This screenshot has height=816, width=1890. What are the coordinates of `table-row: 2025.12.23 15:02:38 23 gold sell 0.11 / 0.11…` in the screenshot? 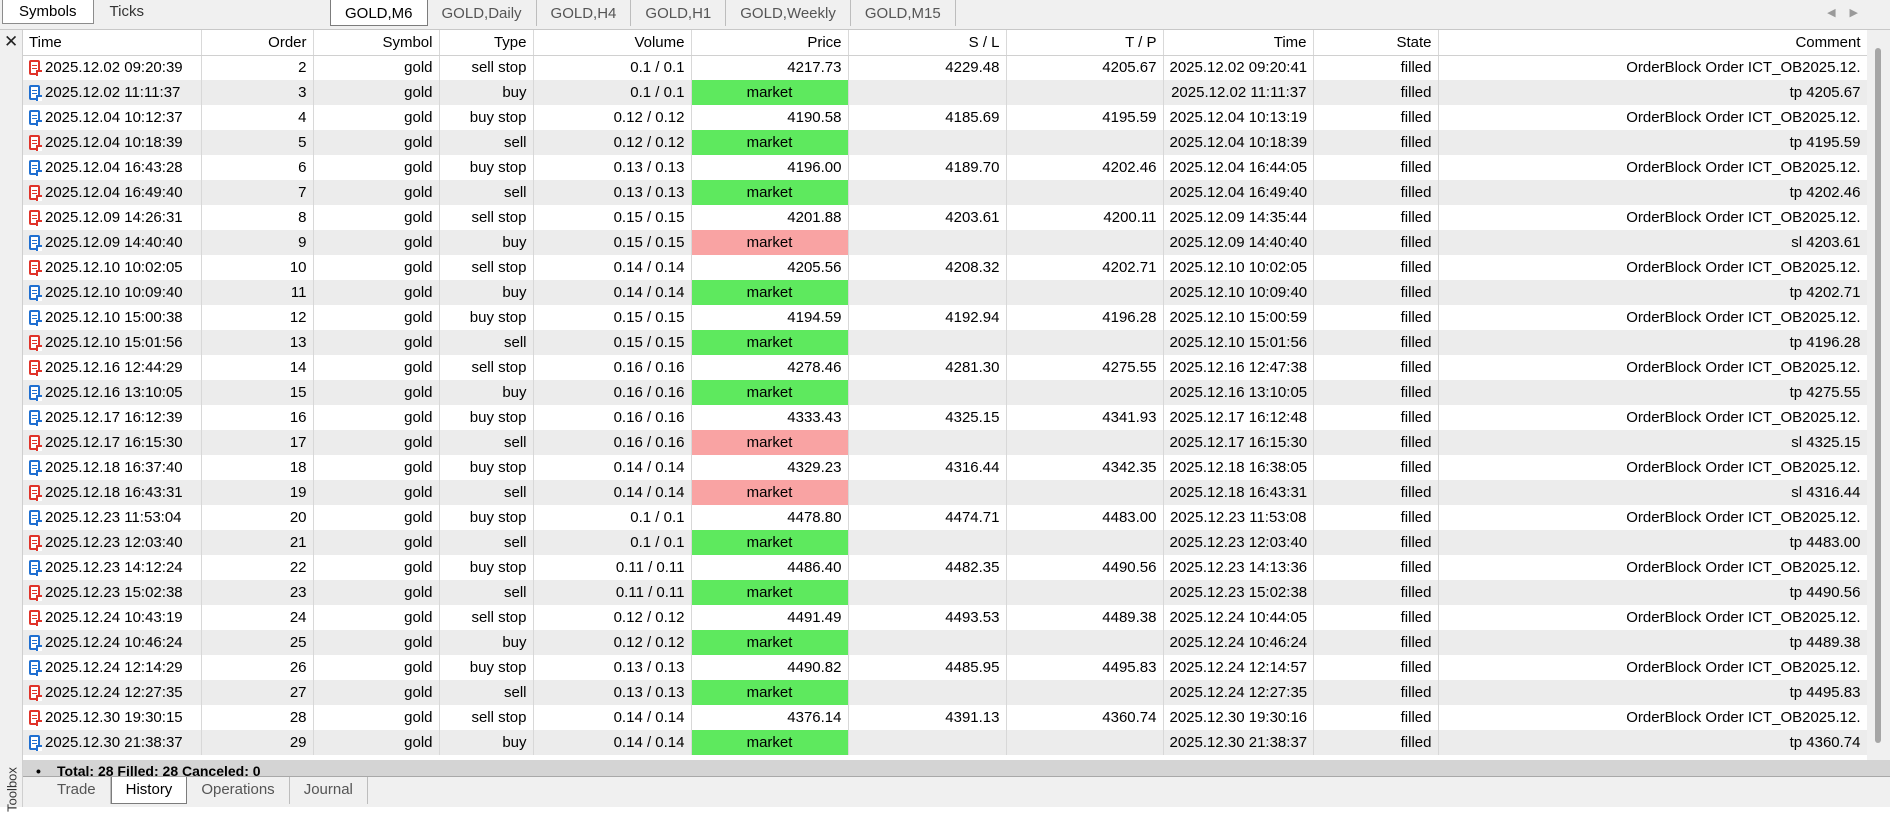 It's located at (945, 592).